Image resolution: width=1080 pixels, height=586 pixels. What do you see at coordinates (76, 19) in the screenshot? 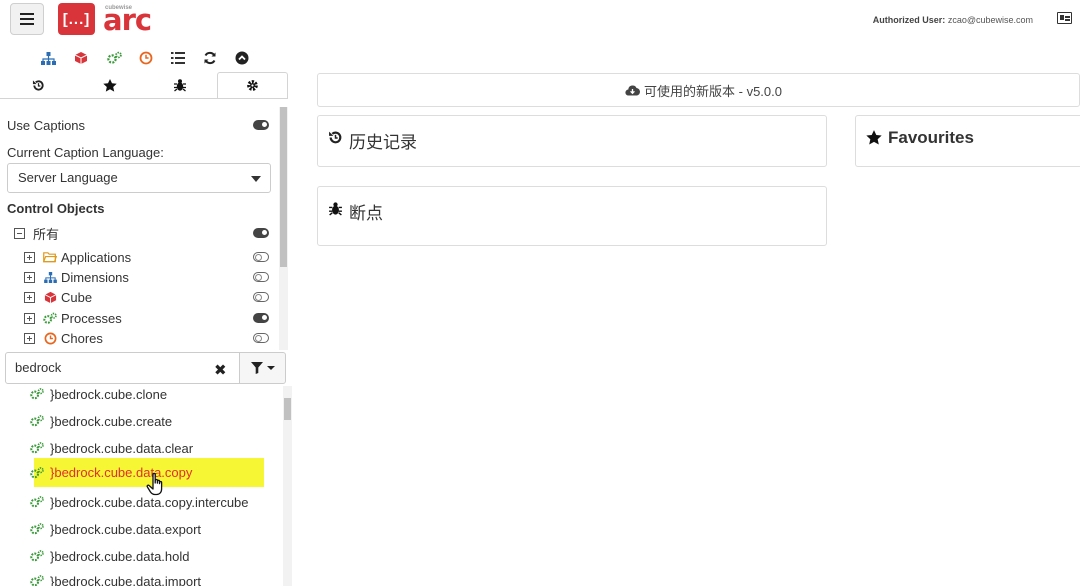
I see `logo-mark: [...]` at bounding box center [76, 19].